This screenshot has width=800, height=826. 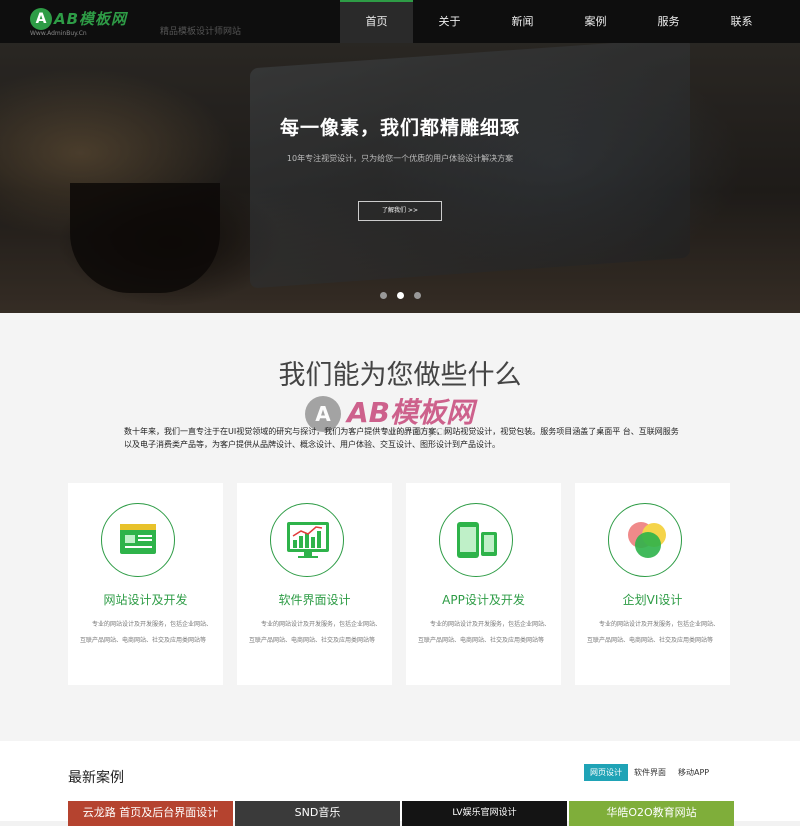 I want to click on nav-item-services: 服务, so click(x=668, y=21).